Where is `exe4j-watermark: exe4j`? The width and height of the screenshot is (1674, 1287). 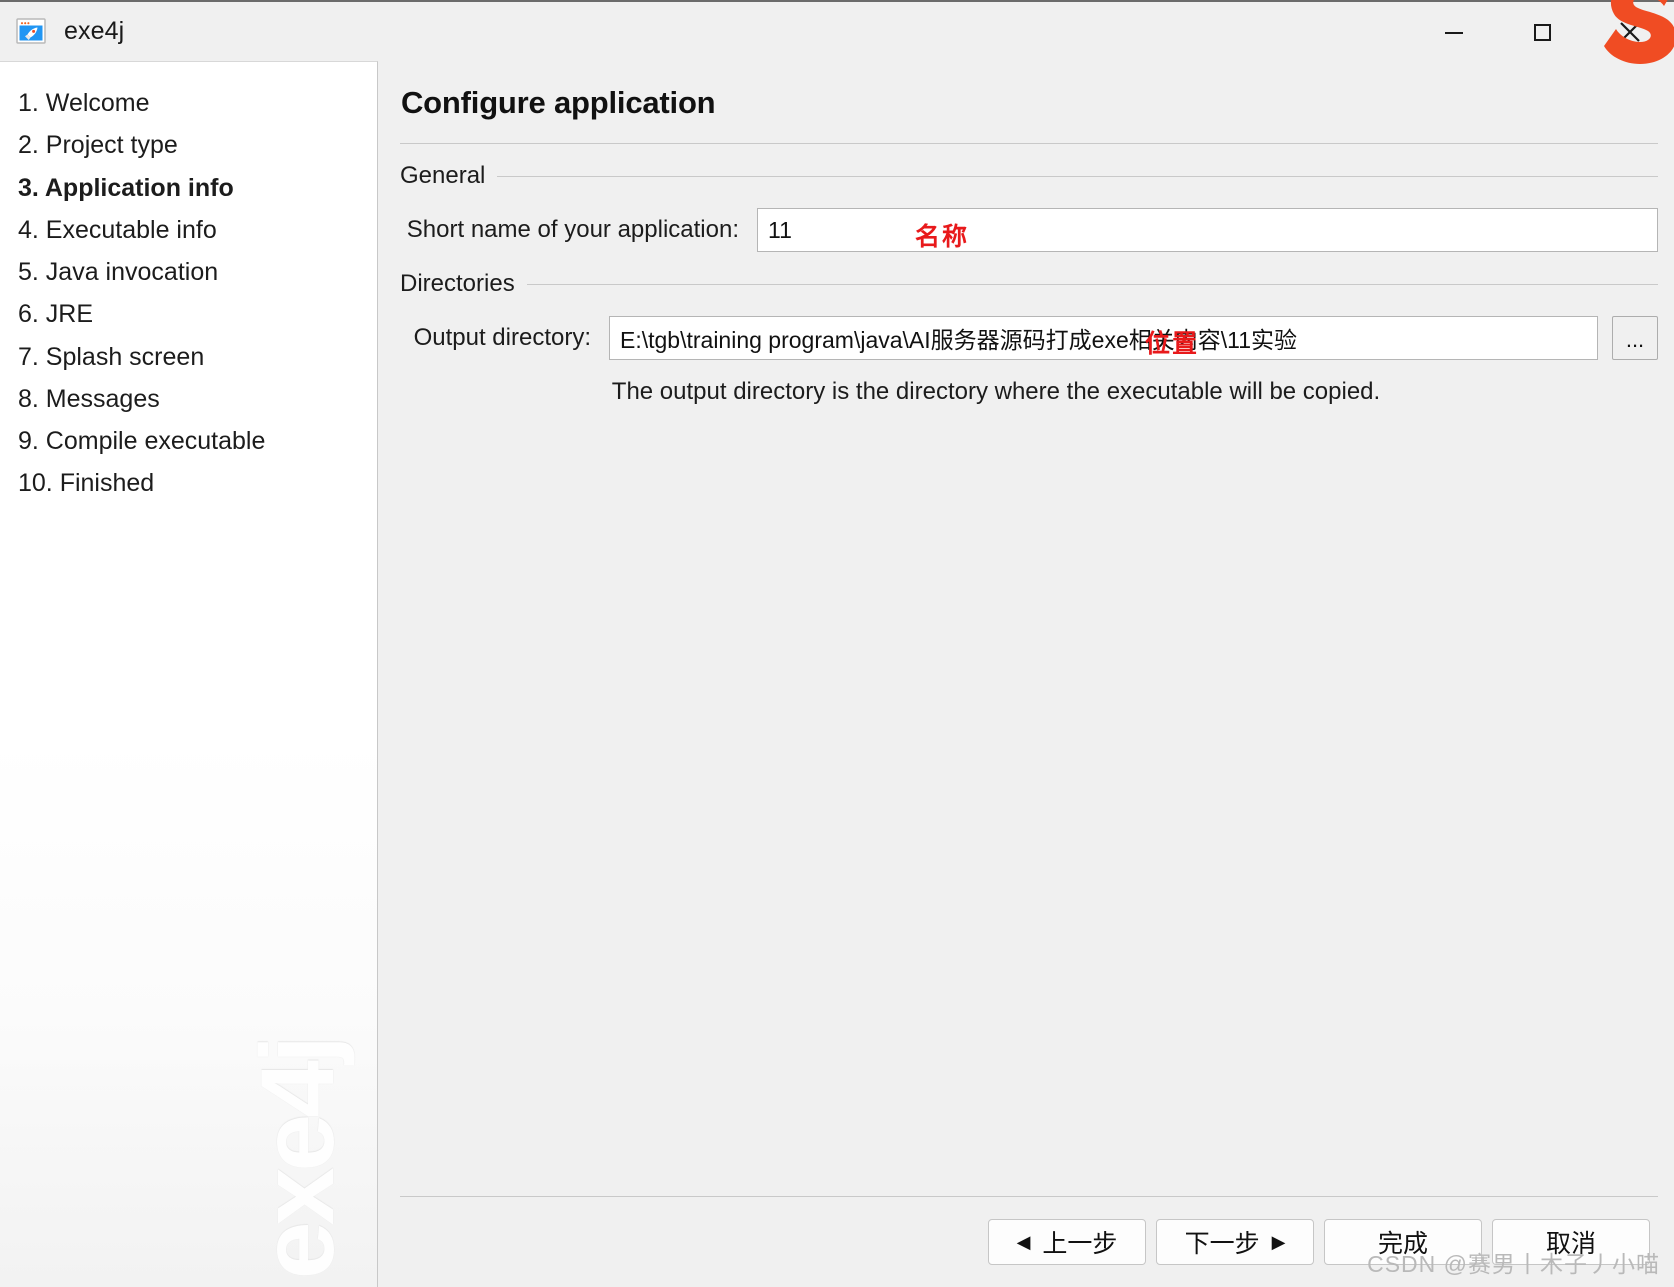 exe4j-watermark: exe4j is located at coordinates (298, 1158).